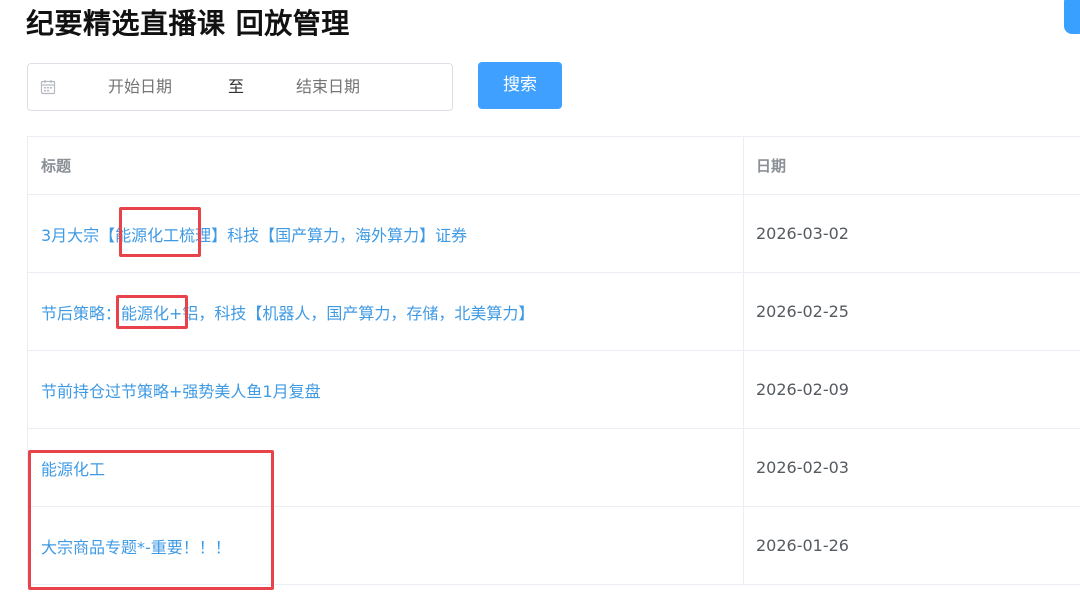 The width and height of the screenshot is (1080, 602). What do you see at coordinates (236, 86) in the screenshot?
I see `range-separator: 至` at bounding box center [236, 86].